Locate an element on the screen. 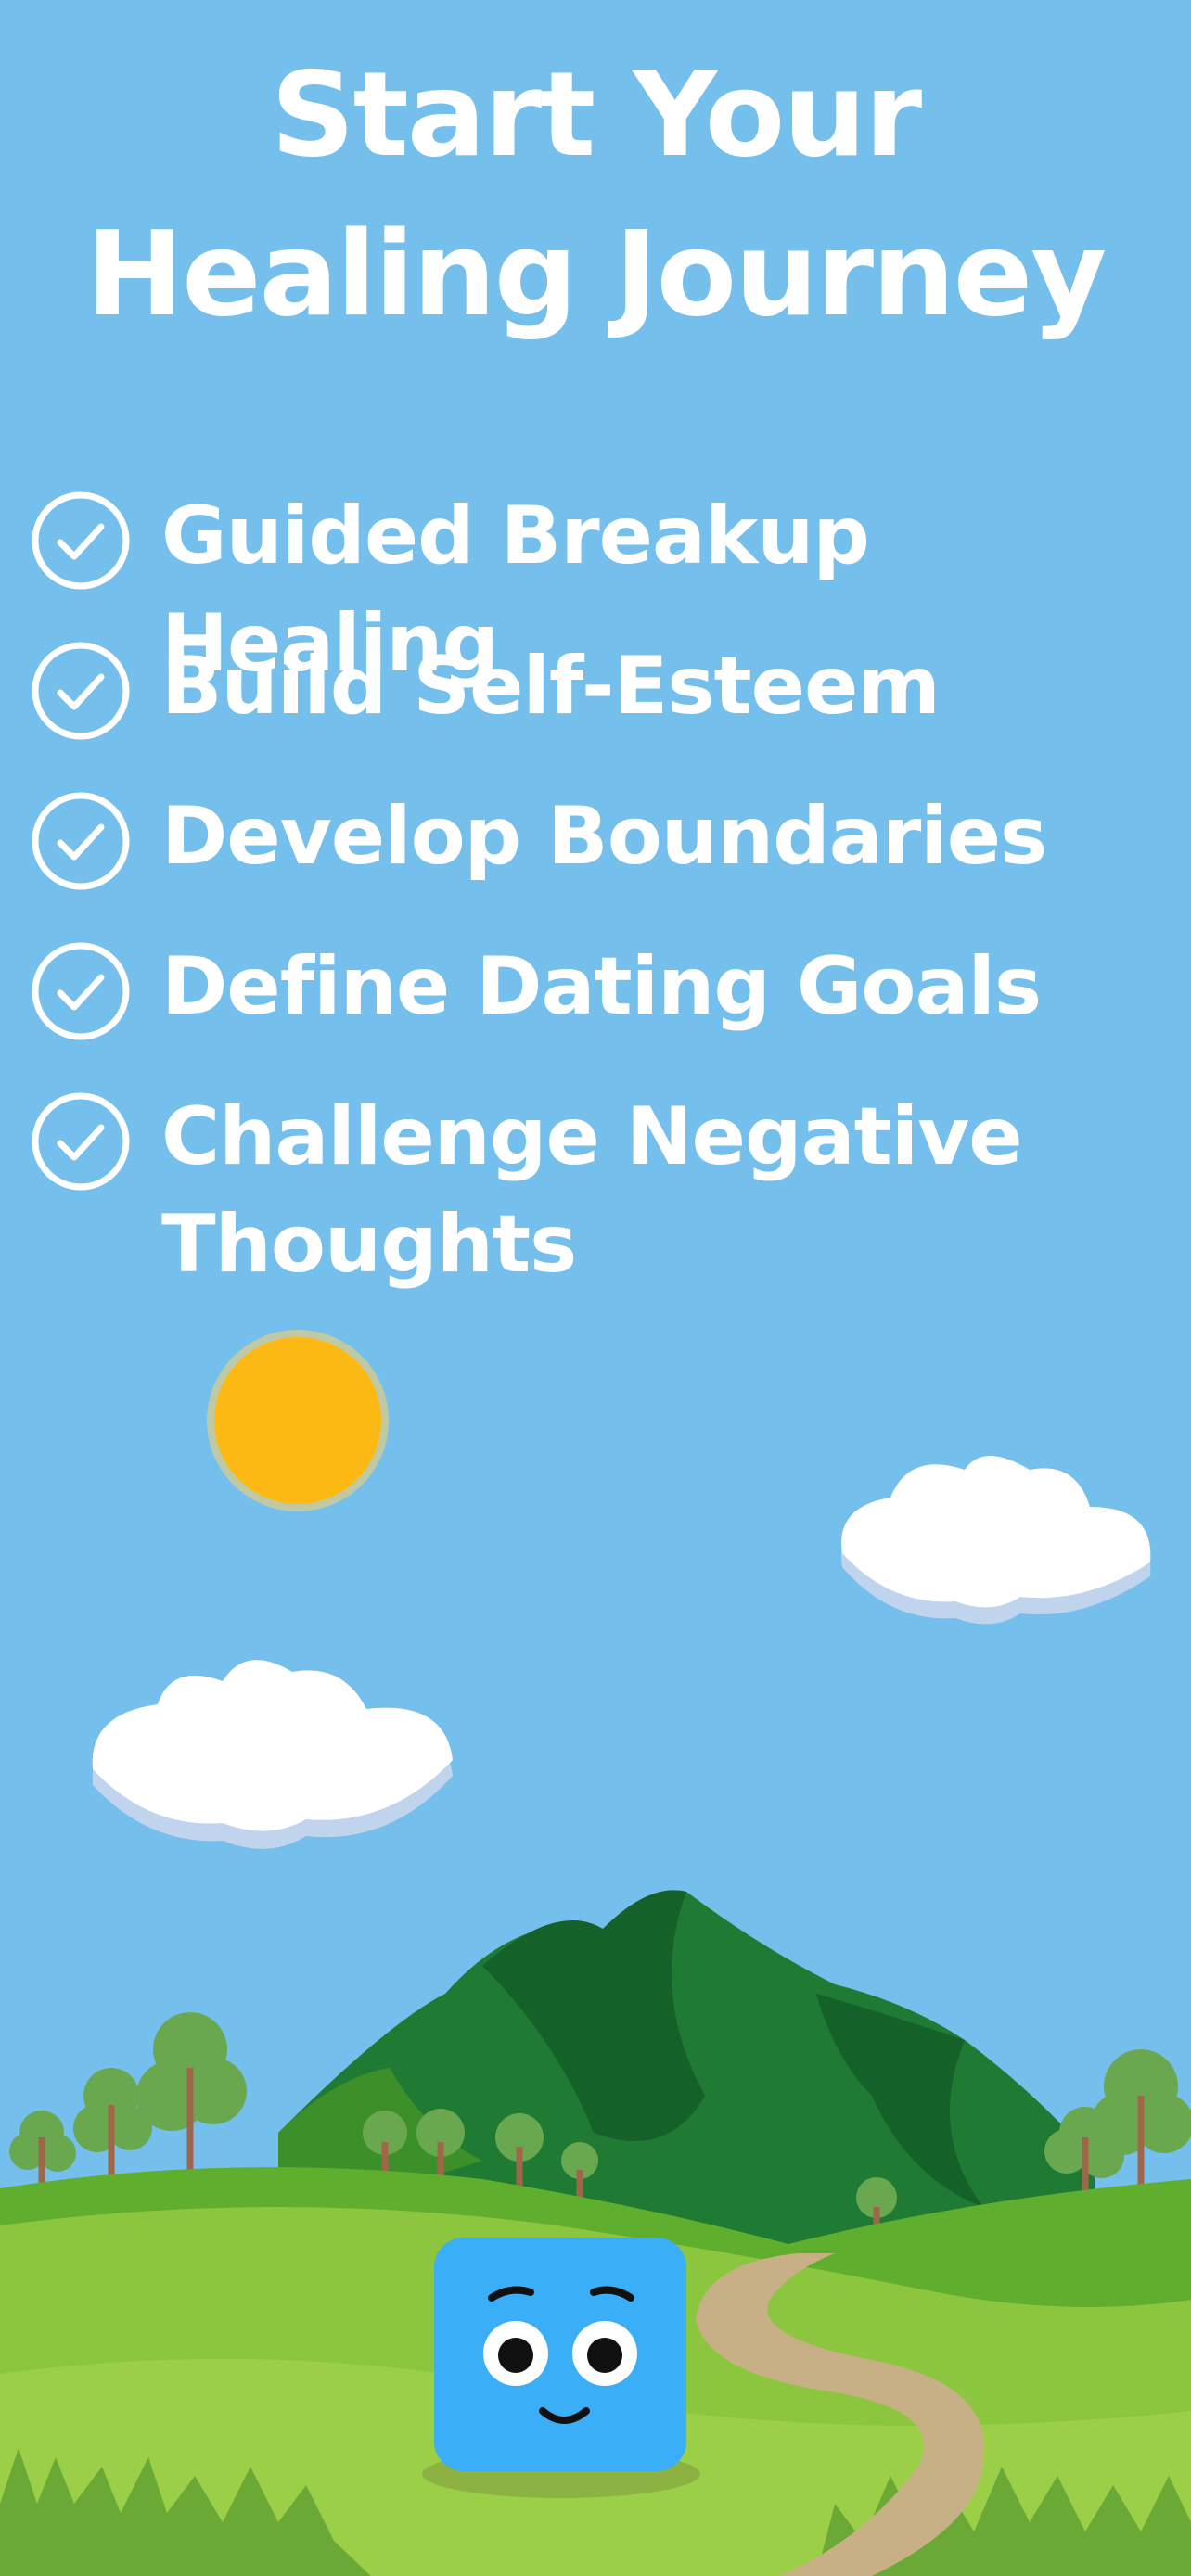  sun-icon is located at coordinates (298, 1420).